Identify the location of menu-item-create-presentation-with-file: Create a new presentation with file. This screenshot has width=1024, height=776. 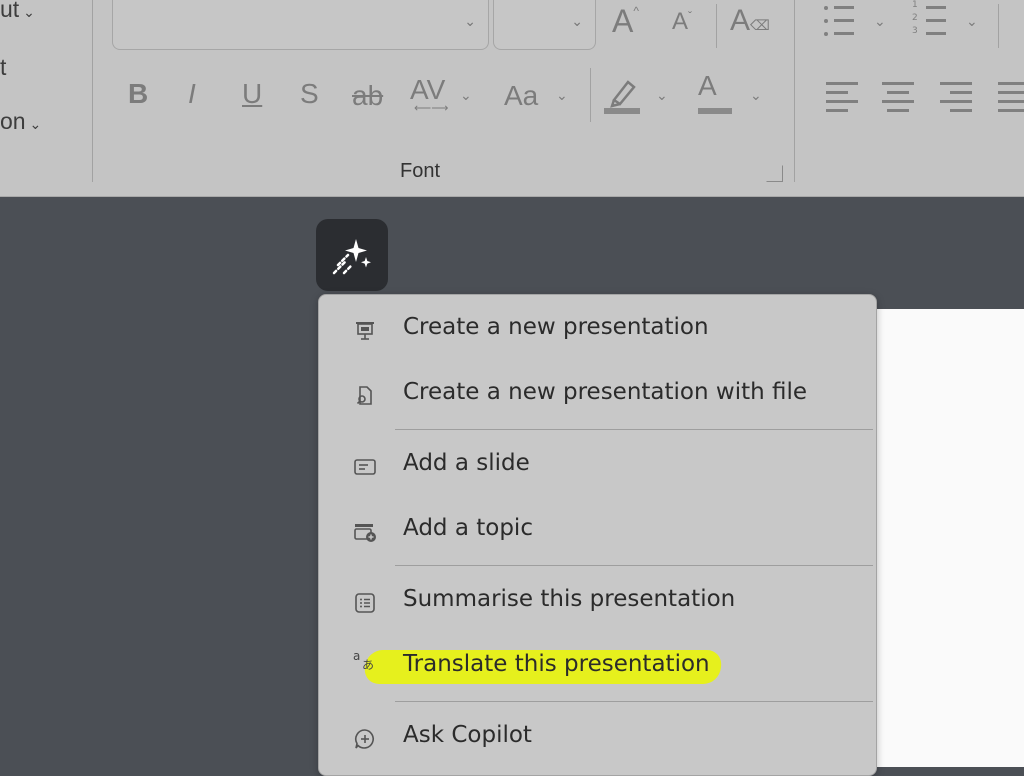
(597, 394).